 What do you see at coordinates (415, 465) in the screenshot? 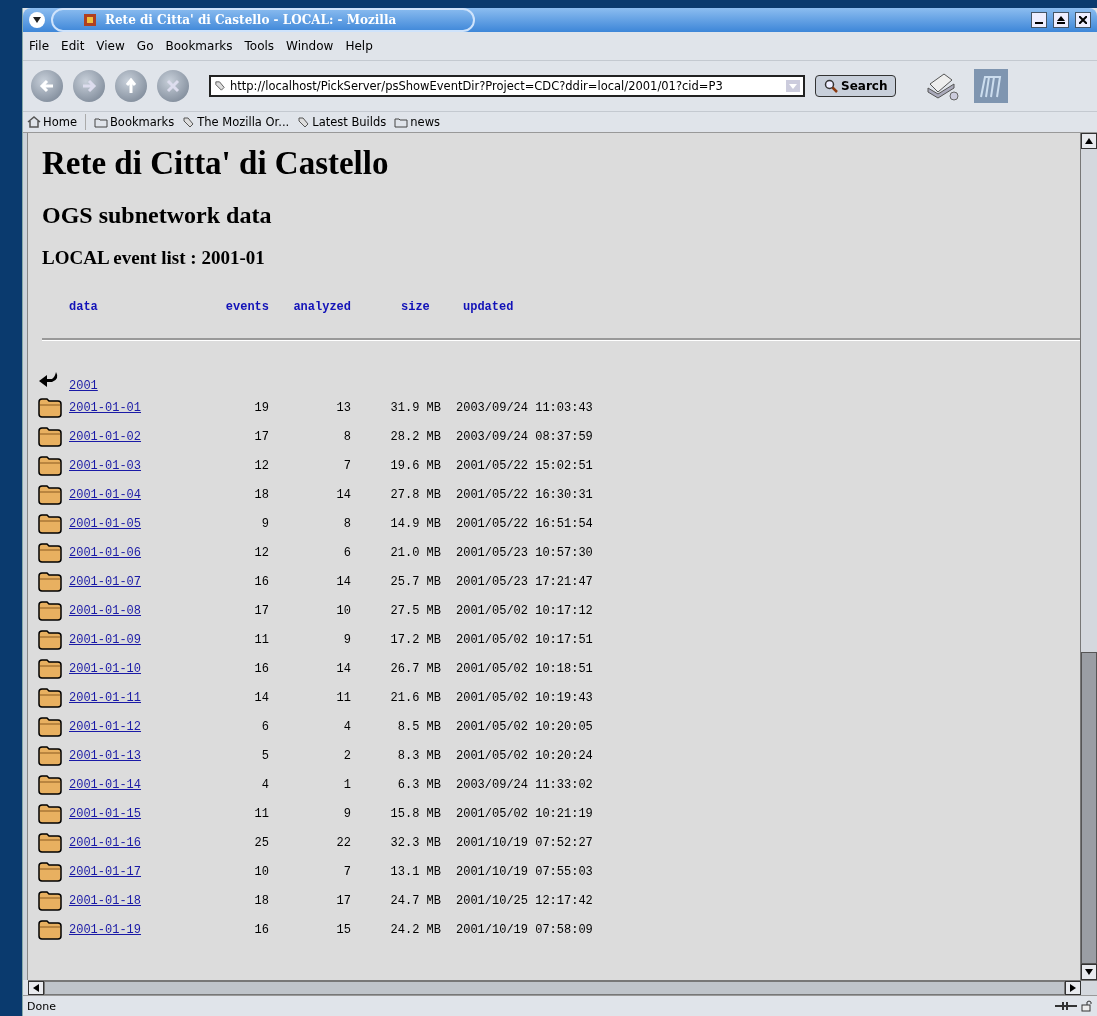
I see `table-cell-text: 19.6 MB` at bounding box center [415, 465].